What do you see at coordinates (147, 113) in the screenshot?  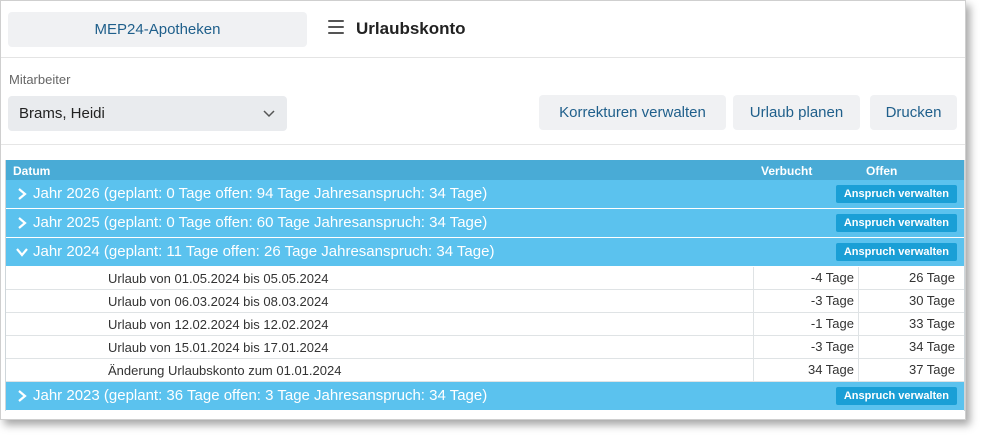 I see `employee-select: Brams, Heidi` at bounding box center [147, 113].